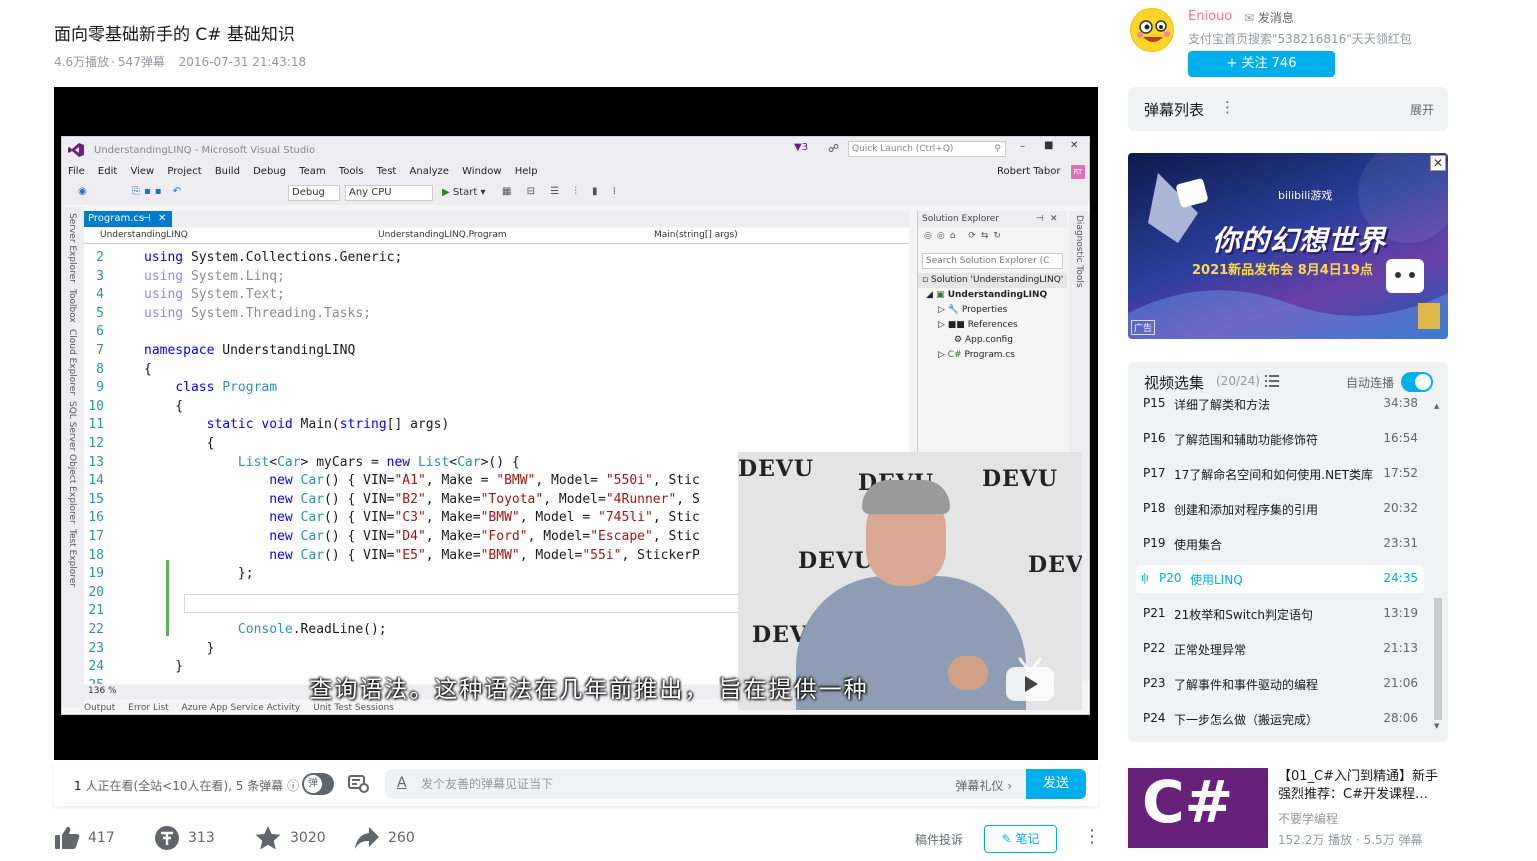 The height and width of the screenshot is (861, 1537). What do you see at coordinates (1198, 808) in the screenshot?
I see `recommend-thumbnail: C#` at bounding box center [1198, 808].